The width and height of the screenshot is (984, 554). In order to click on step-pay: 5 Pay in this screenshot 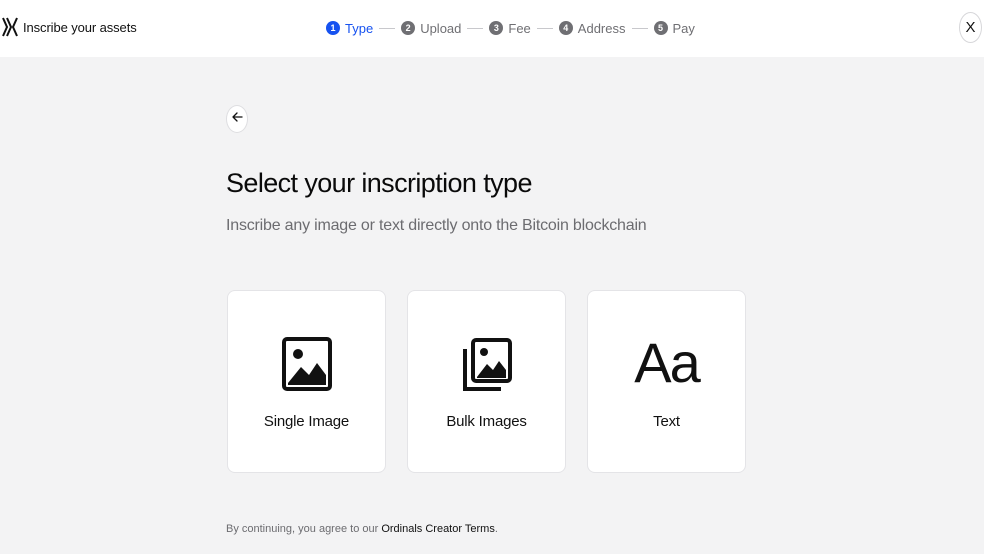, I will do `click(674, 28)`.